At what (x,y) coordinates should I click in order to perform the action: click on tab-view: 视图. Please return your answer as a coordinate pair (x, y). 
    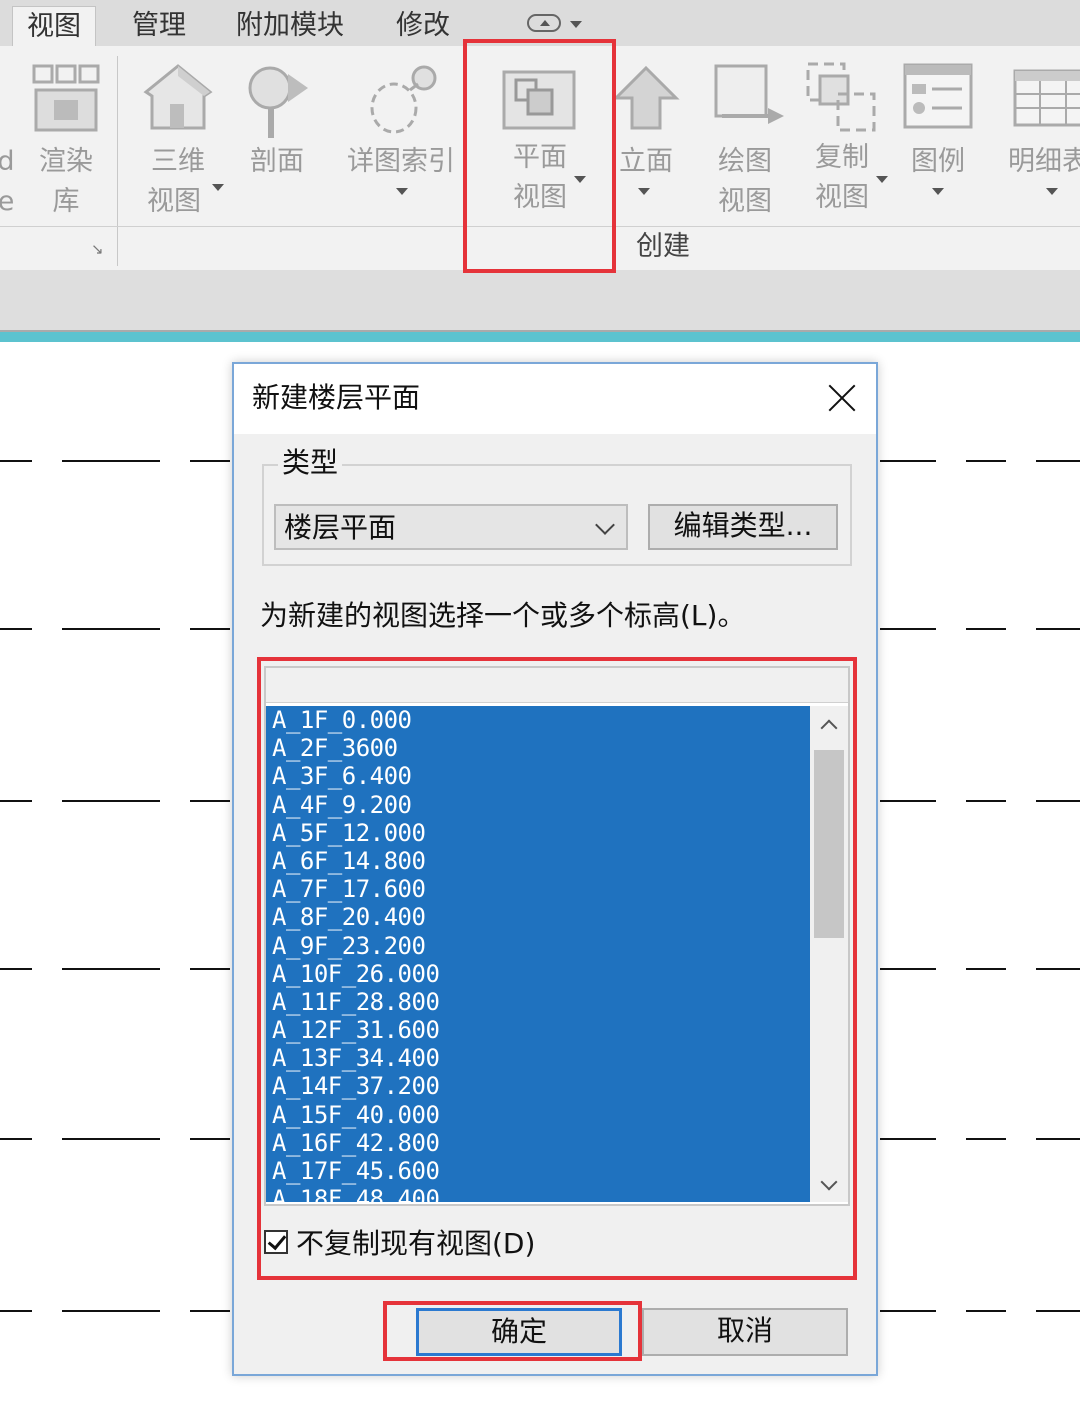
    Looking at the image, I should click on (54, 26).